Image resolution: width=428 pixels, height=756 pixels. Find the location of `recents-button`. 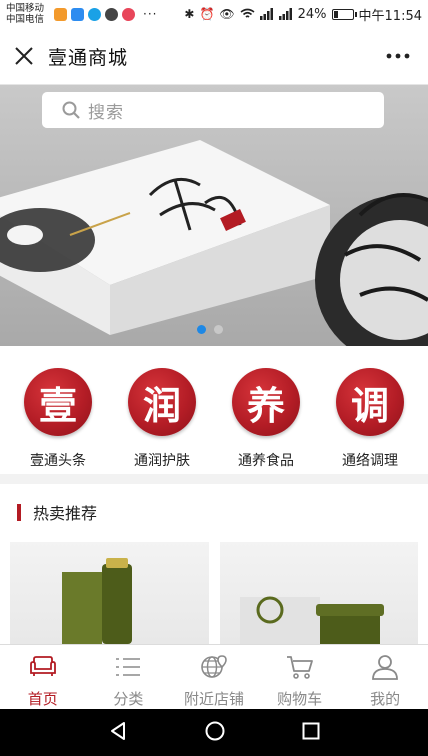

recents-button is located at coordinates (311, 733).